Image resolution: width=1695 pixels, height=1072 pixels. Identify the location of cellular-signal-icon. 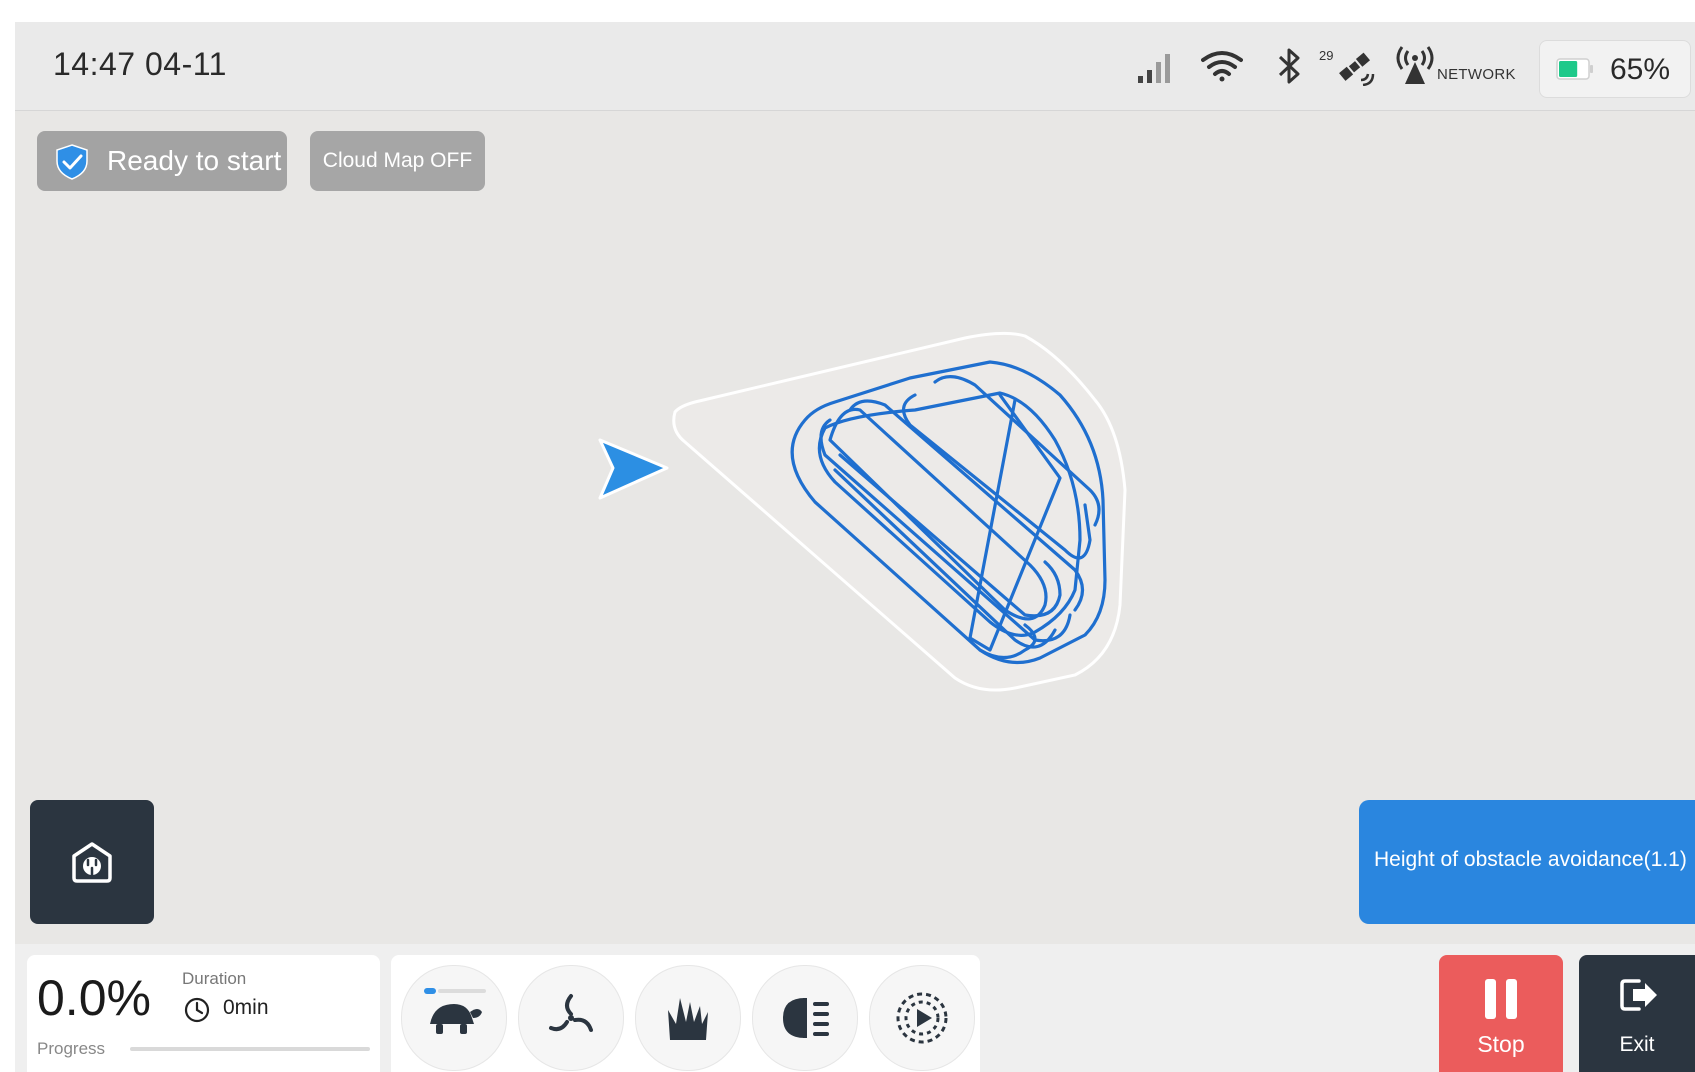
(1156, 68).